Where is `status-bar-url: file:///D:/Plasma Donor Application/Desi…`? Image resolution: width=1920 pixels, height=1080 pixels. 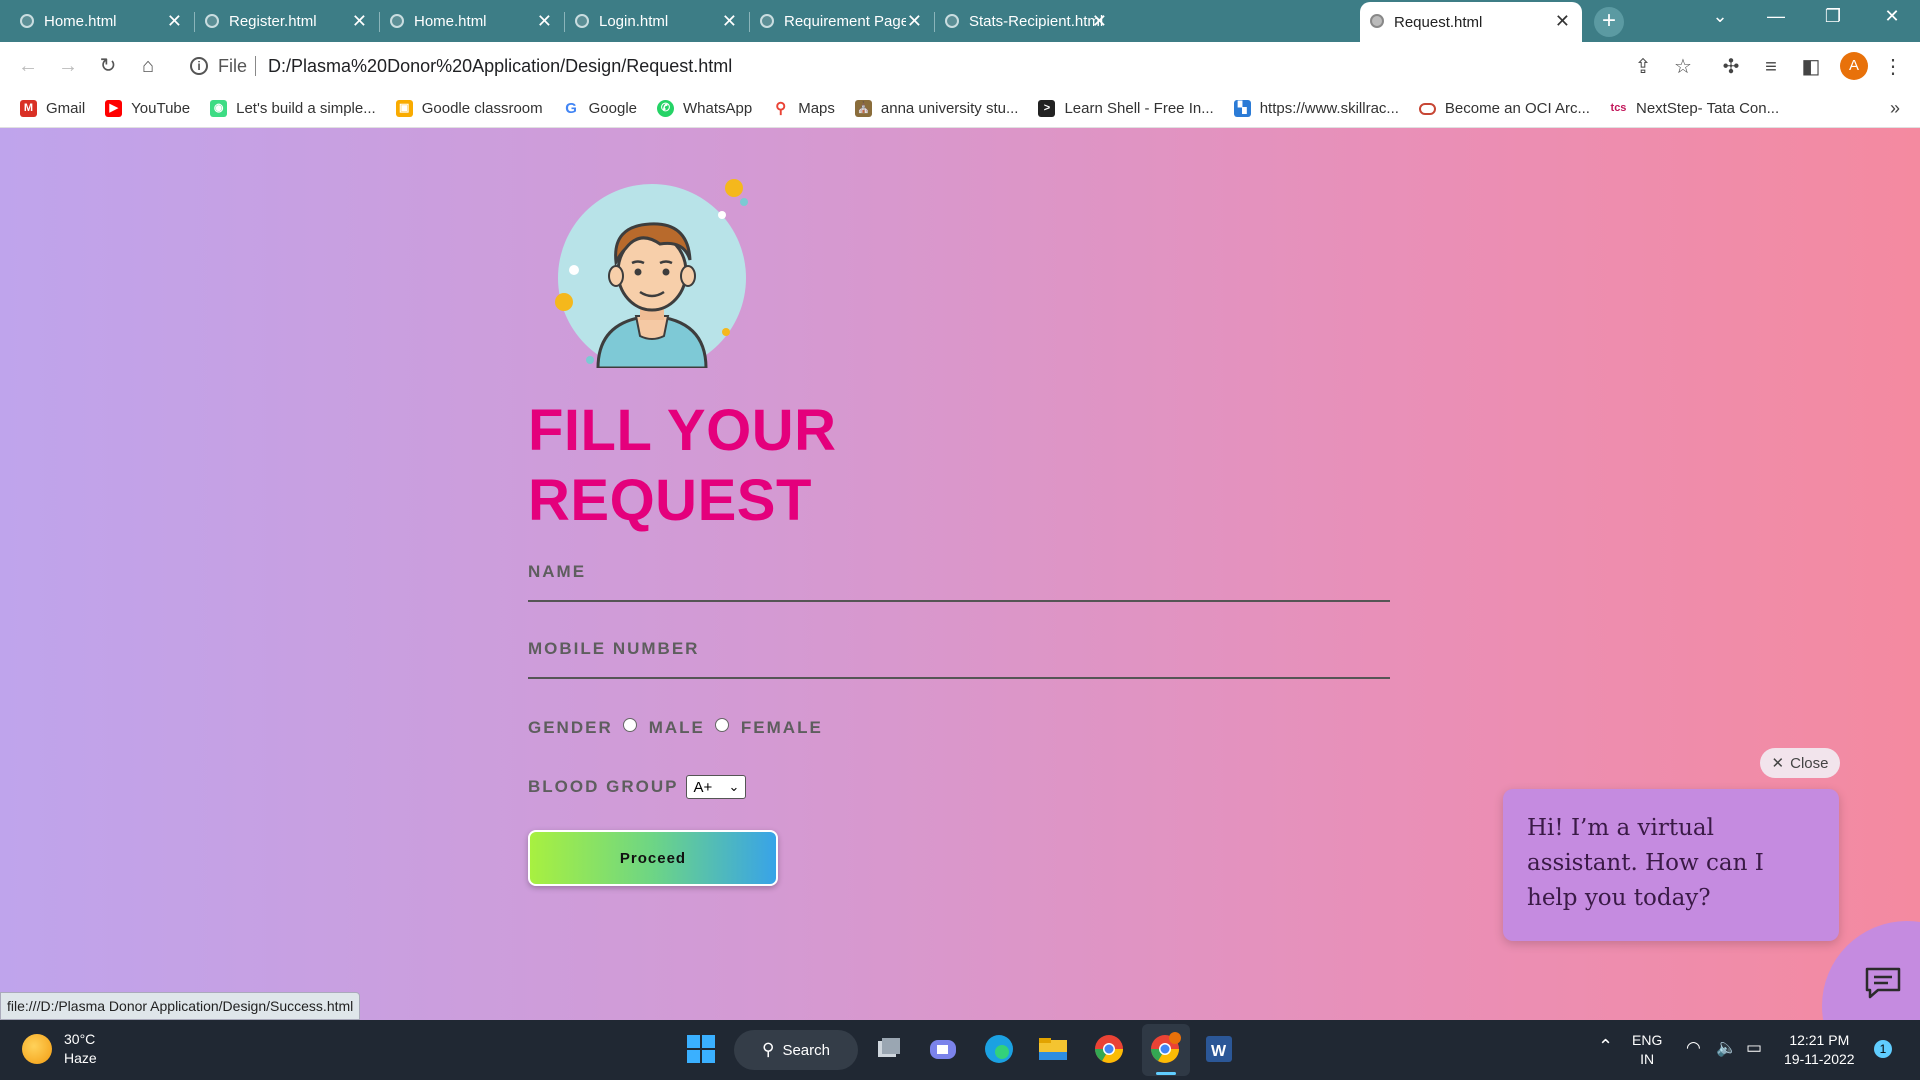 status-bar-url: file:///D:/Plasma Donor Application/Desi… is located at coordinates (180, 1006).